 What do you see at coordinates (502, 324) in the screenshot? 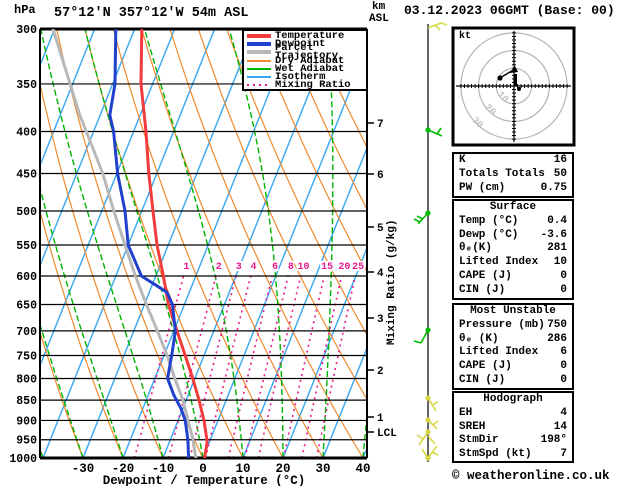
I see `row-label: Pressure (mb)` at bounding box center [502, 324].